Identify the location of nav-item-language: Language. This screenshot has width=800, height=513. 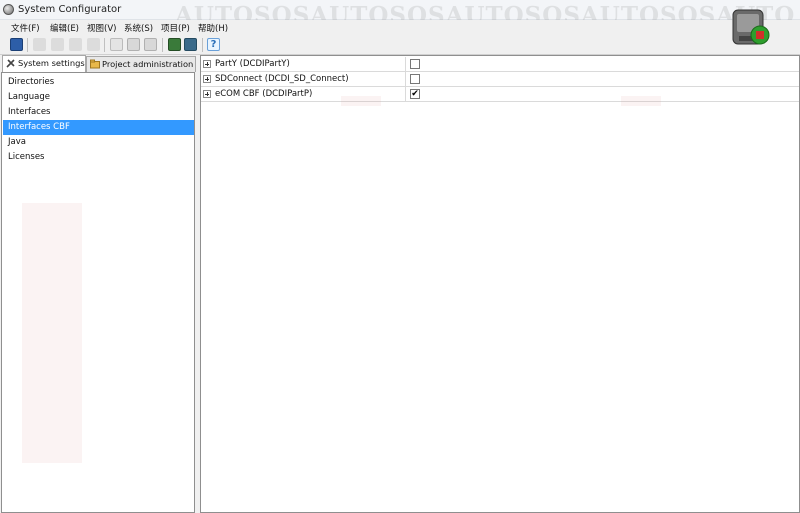
(98, 97).